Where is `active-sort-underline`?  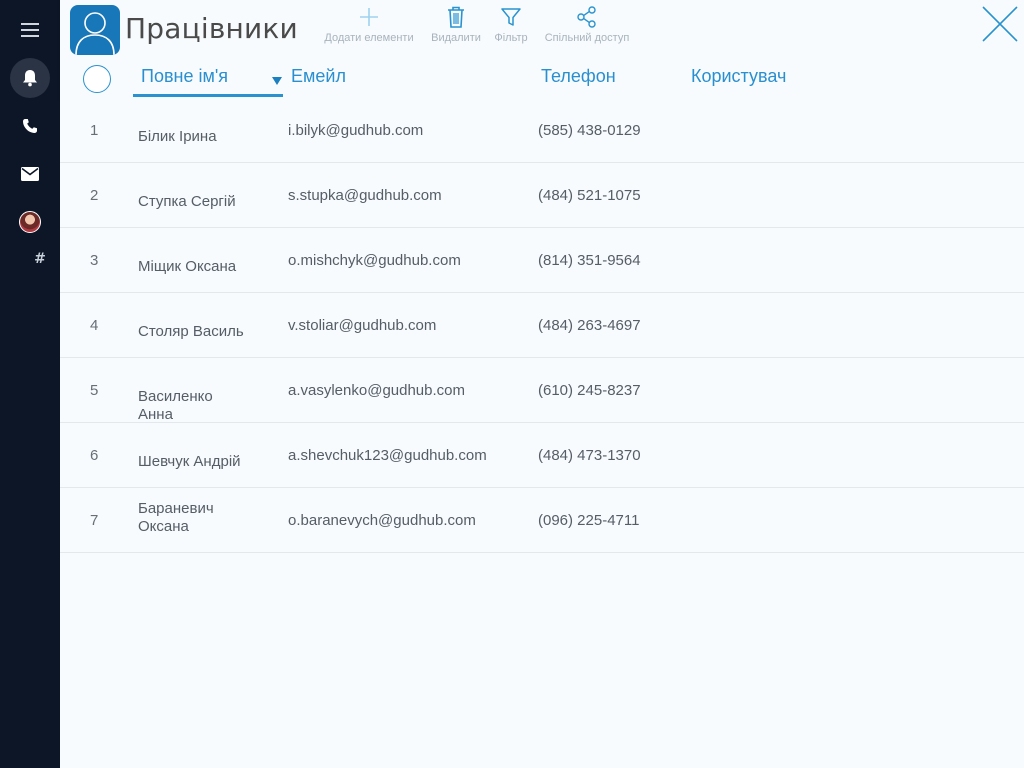
active-sort-underline is located at coordinates (208, 95).